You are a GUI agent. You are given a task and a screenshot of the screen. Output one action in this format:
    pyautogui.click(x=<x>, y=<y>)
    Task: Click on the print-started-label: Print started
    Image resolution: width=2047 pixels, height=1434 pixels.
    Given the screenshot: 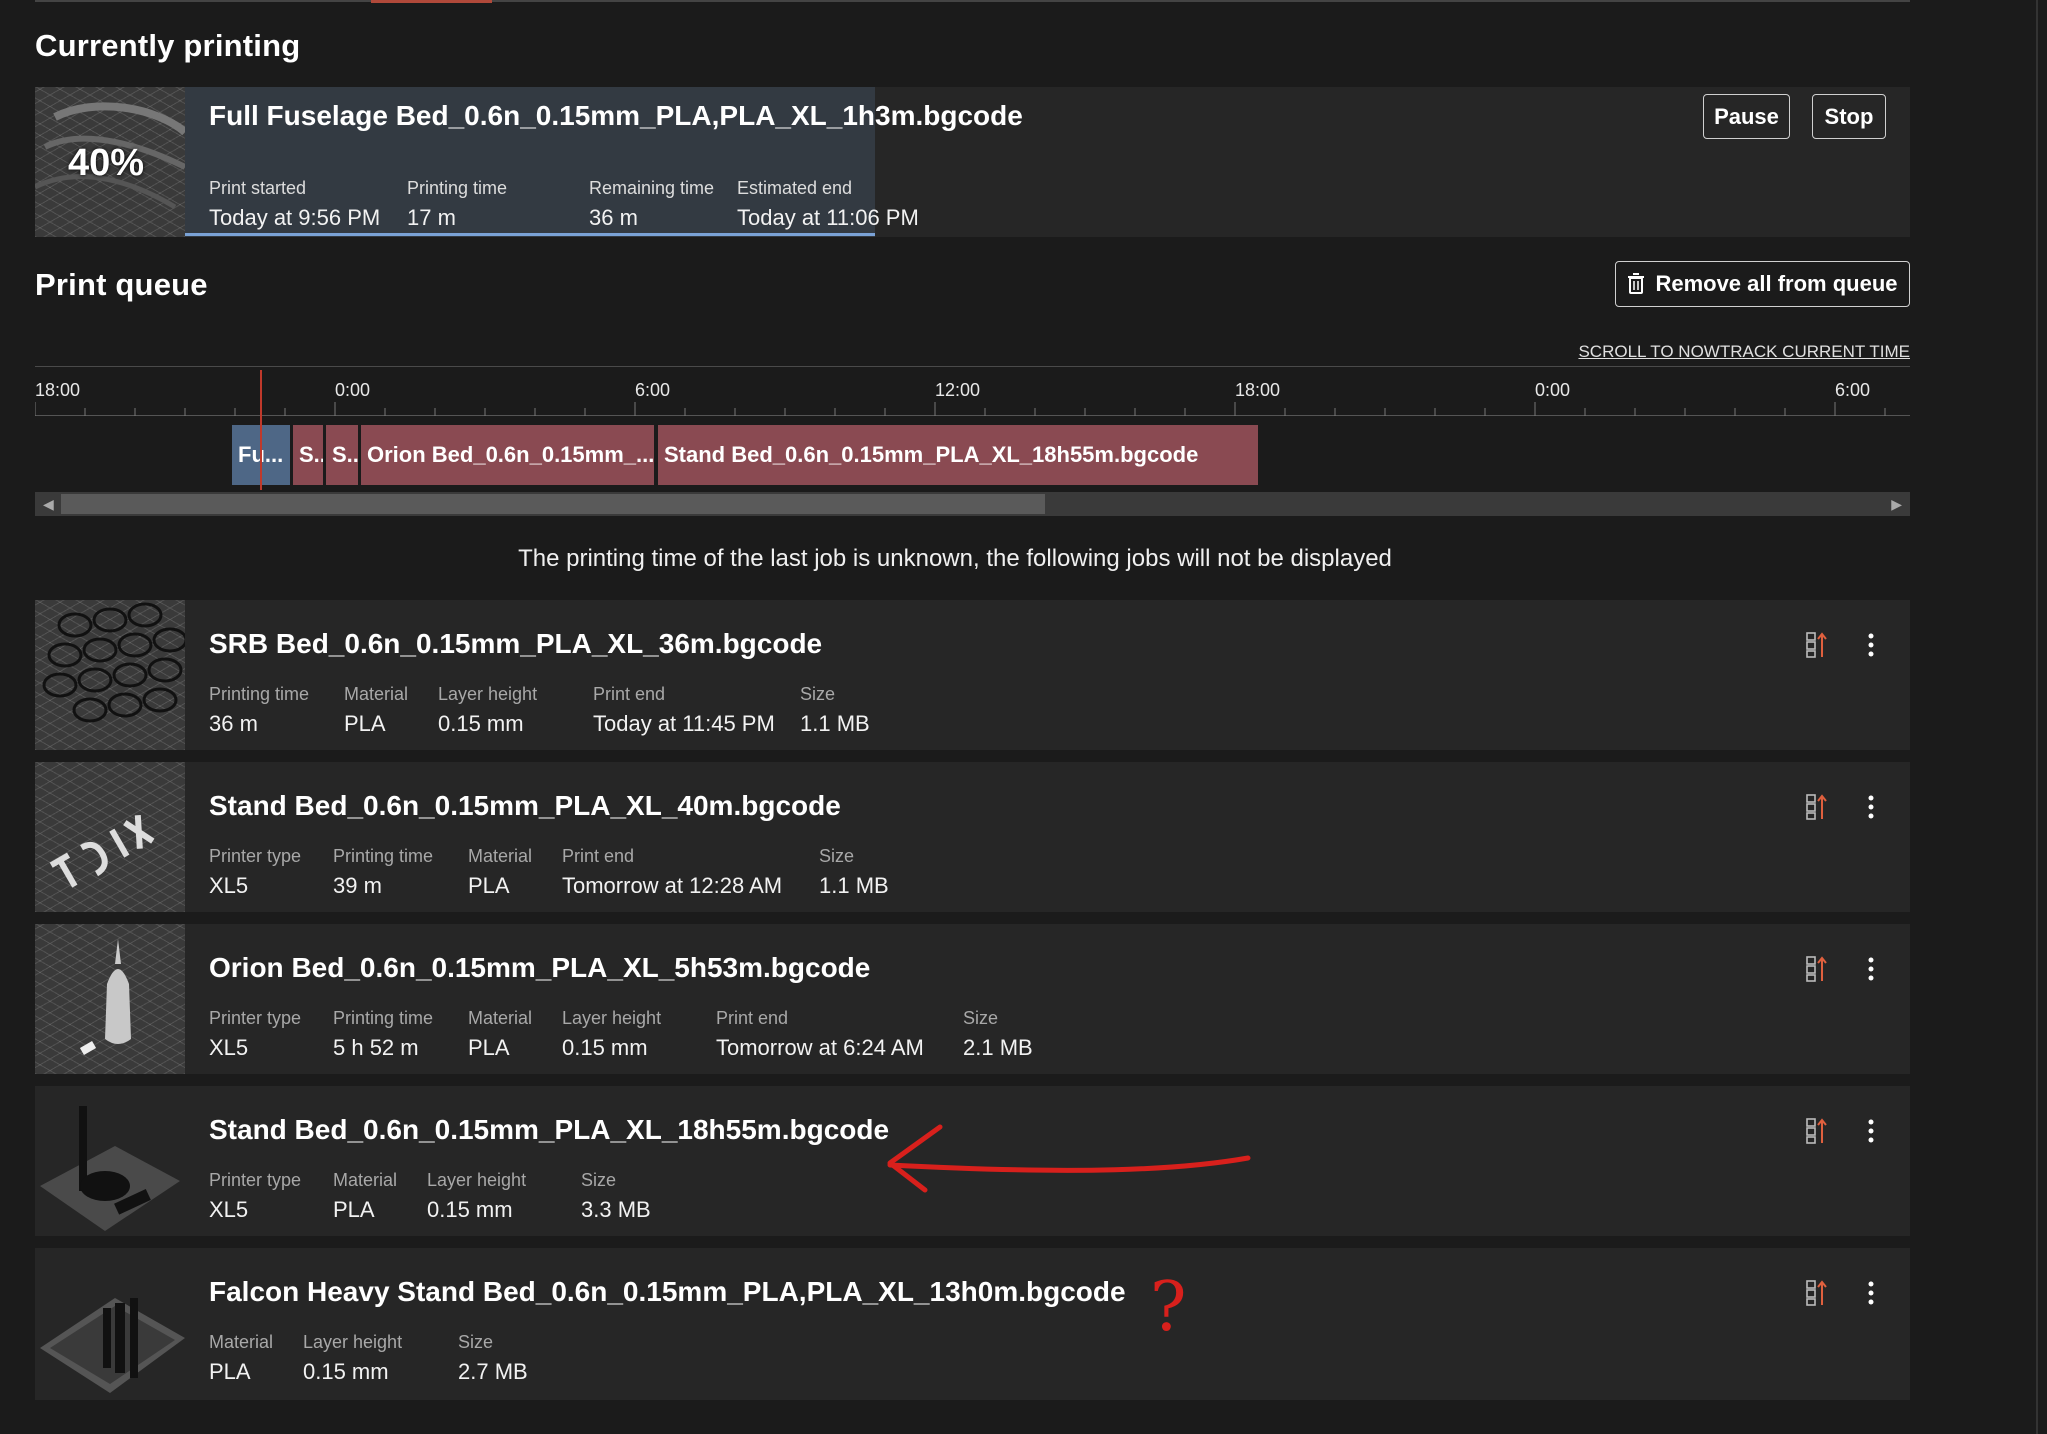 What is the action you would take?
    pyautogui.click(x=258, y=188)
    